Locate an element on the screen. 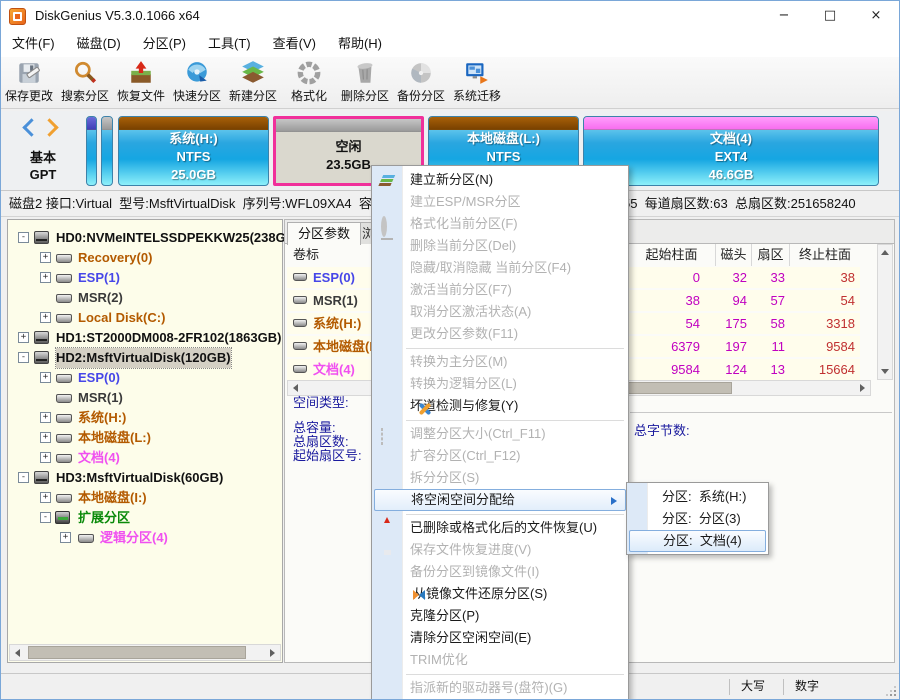 This screenshot has height=700, width=900. recover-files-icon is located at coordinates (141, 72).